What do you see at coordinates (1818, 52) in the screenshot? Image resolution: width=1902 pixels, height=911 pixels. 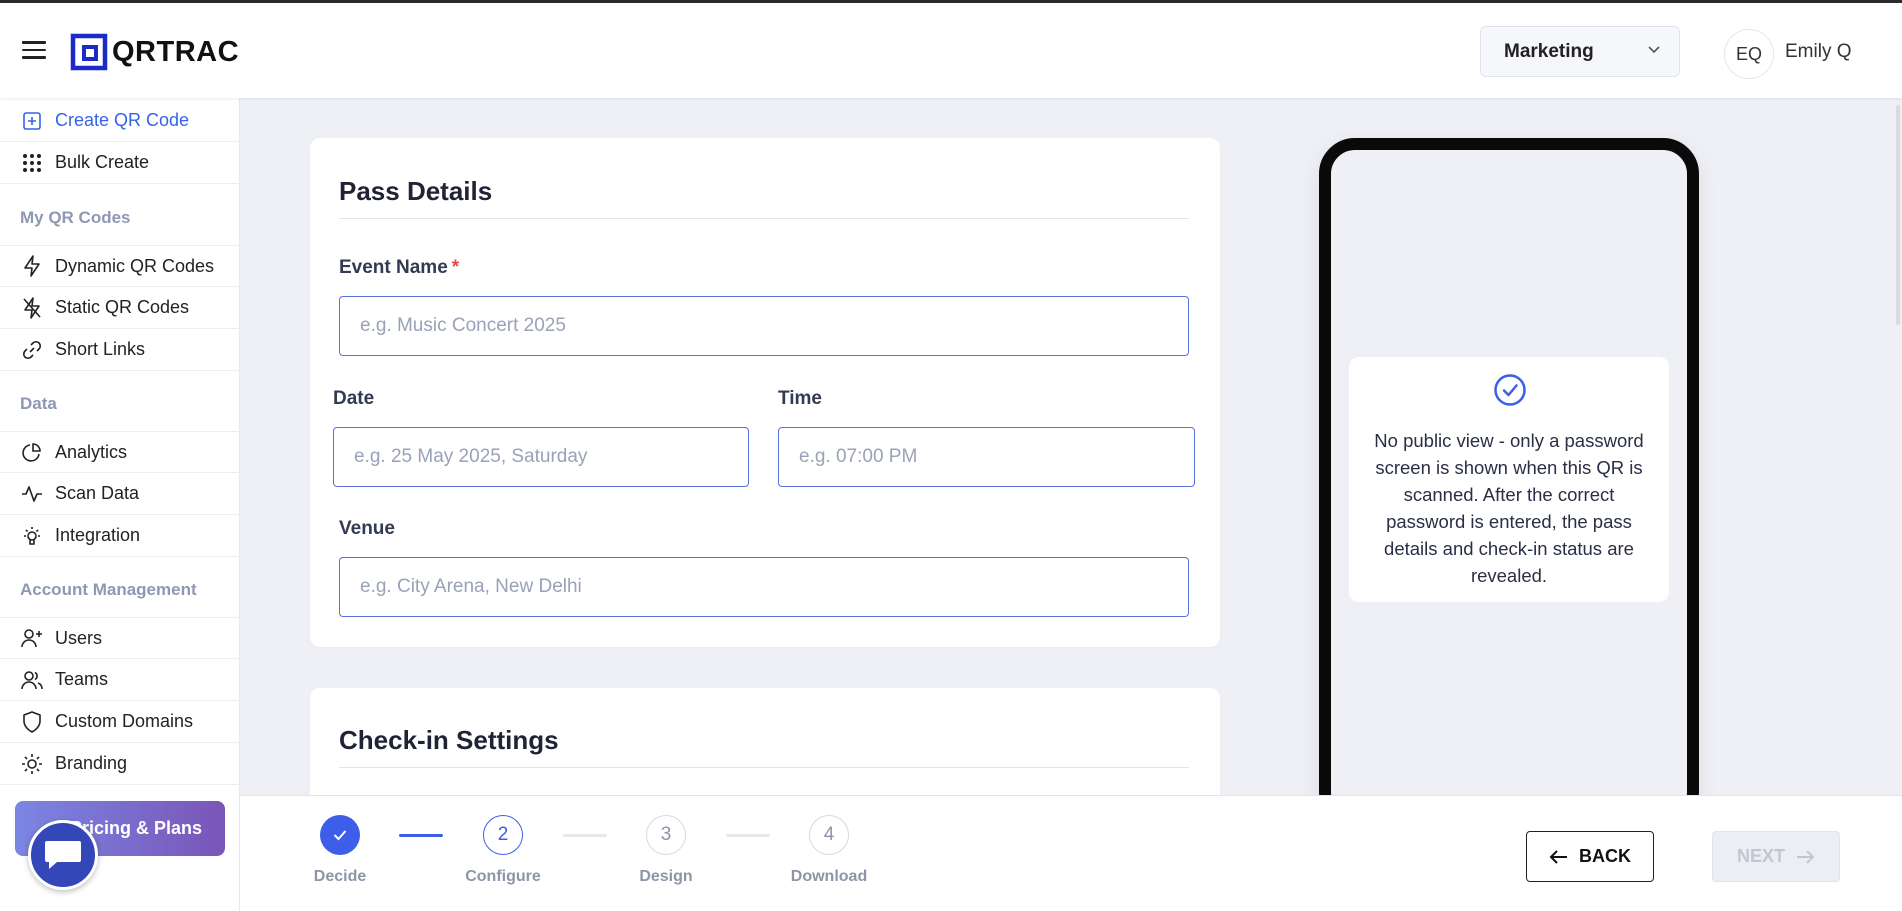 I see `user-name: Emily Q` at bounding box center [1818, 52].